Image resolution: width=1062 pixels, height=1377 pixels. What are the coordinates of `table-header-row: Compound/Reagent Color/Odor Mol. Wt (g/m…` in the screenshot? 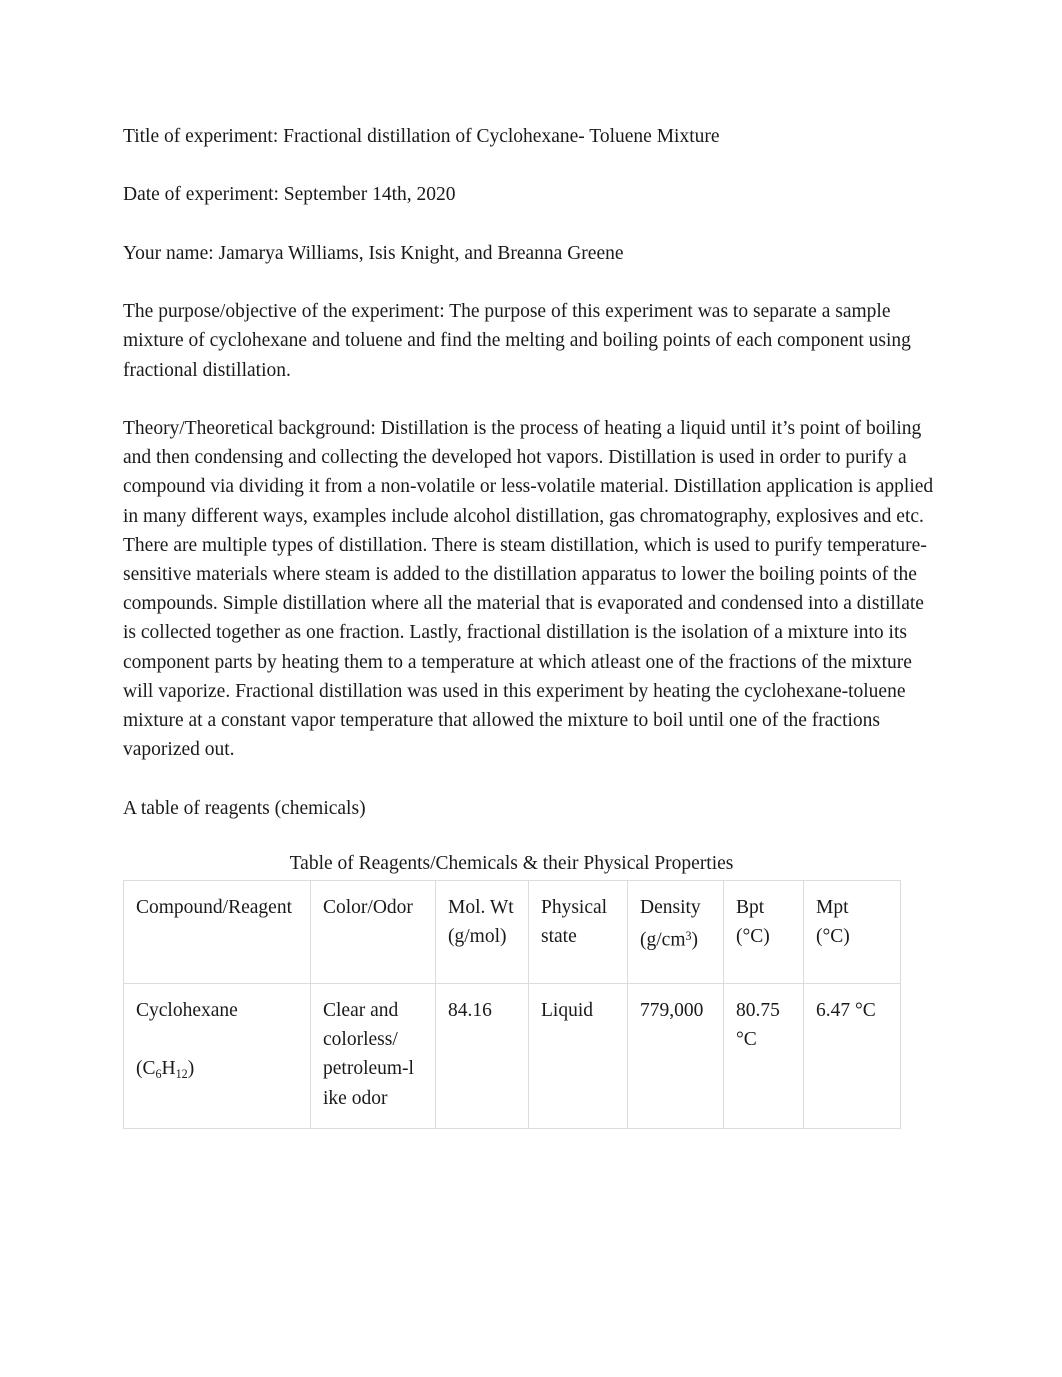 It's located at (512, 932).